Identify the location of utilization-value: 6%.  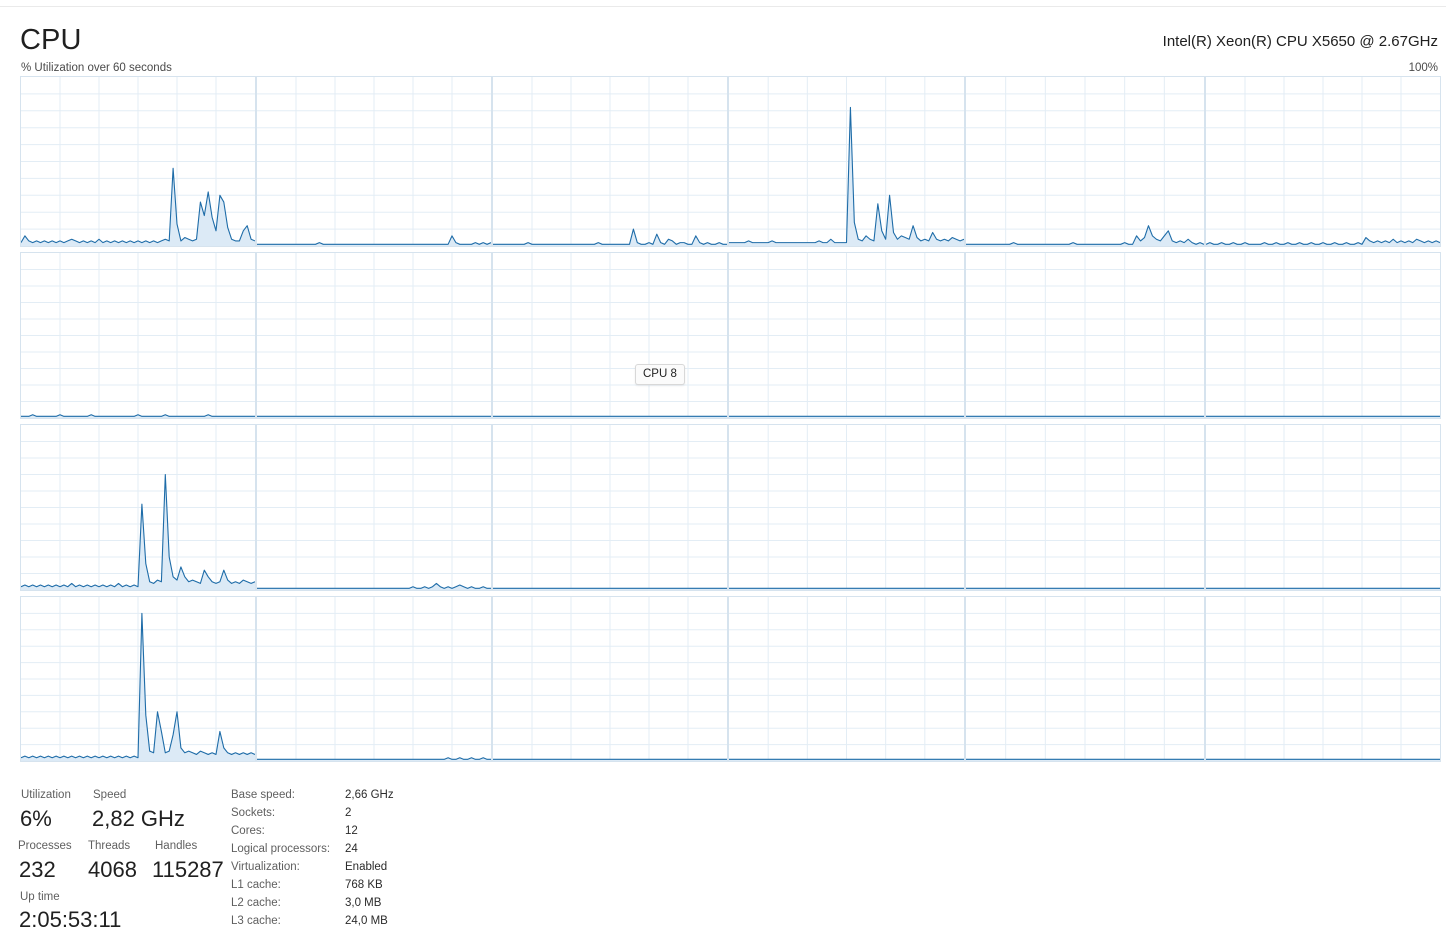
(36, 818).